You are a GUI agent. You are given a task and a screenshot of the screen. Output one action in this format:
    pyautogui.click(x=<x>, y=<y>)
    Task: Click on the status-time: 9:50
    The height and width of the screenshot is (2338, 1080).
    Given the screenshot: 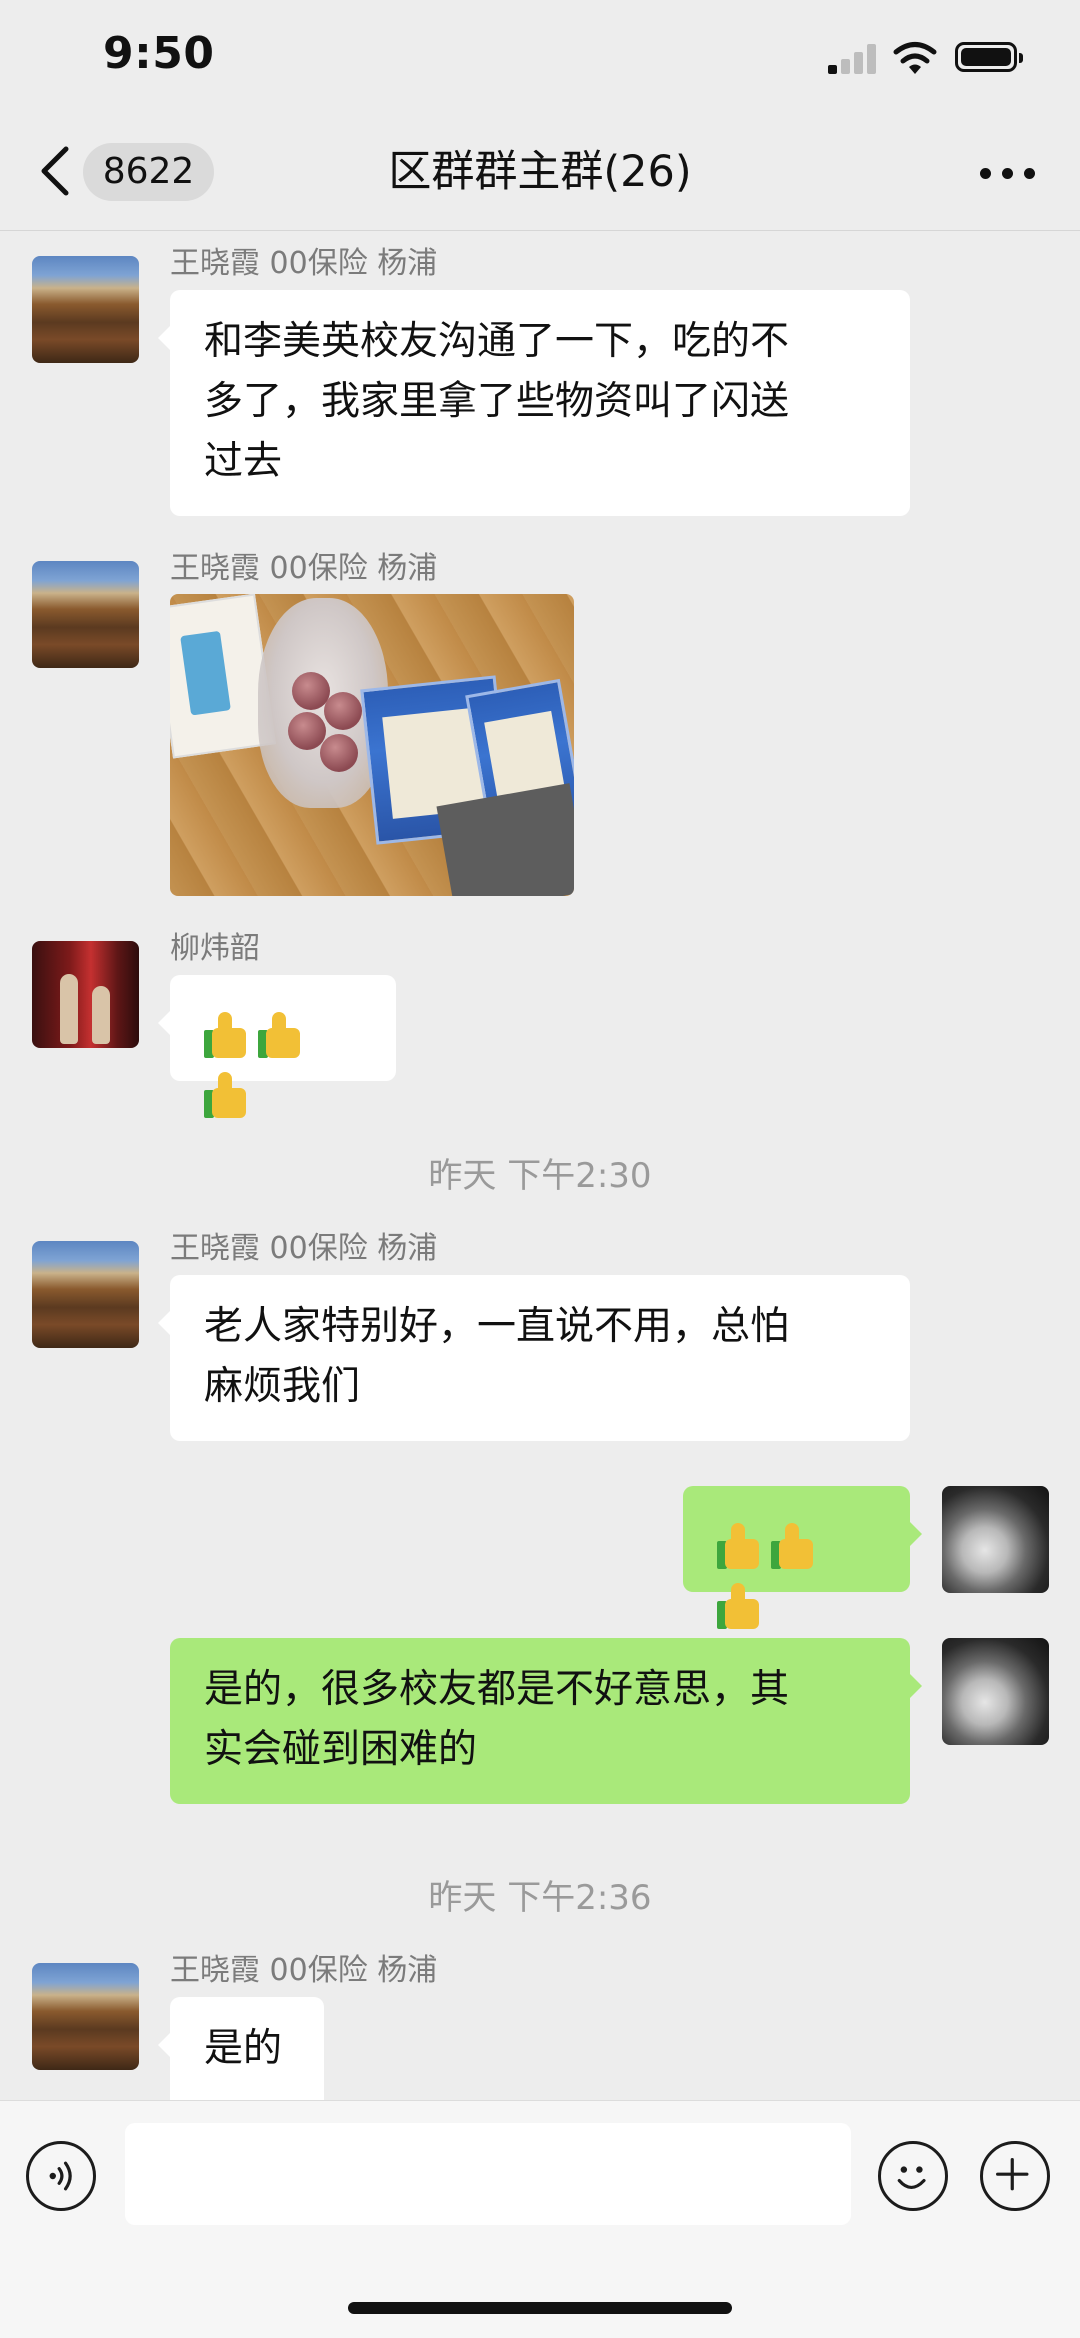 What is the action you would take?
    pyautogui.click(x=159, y=53)
    